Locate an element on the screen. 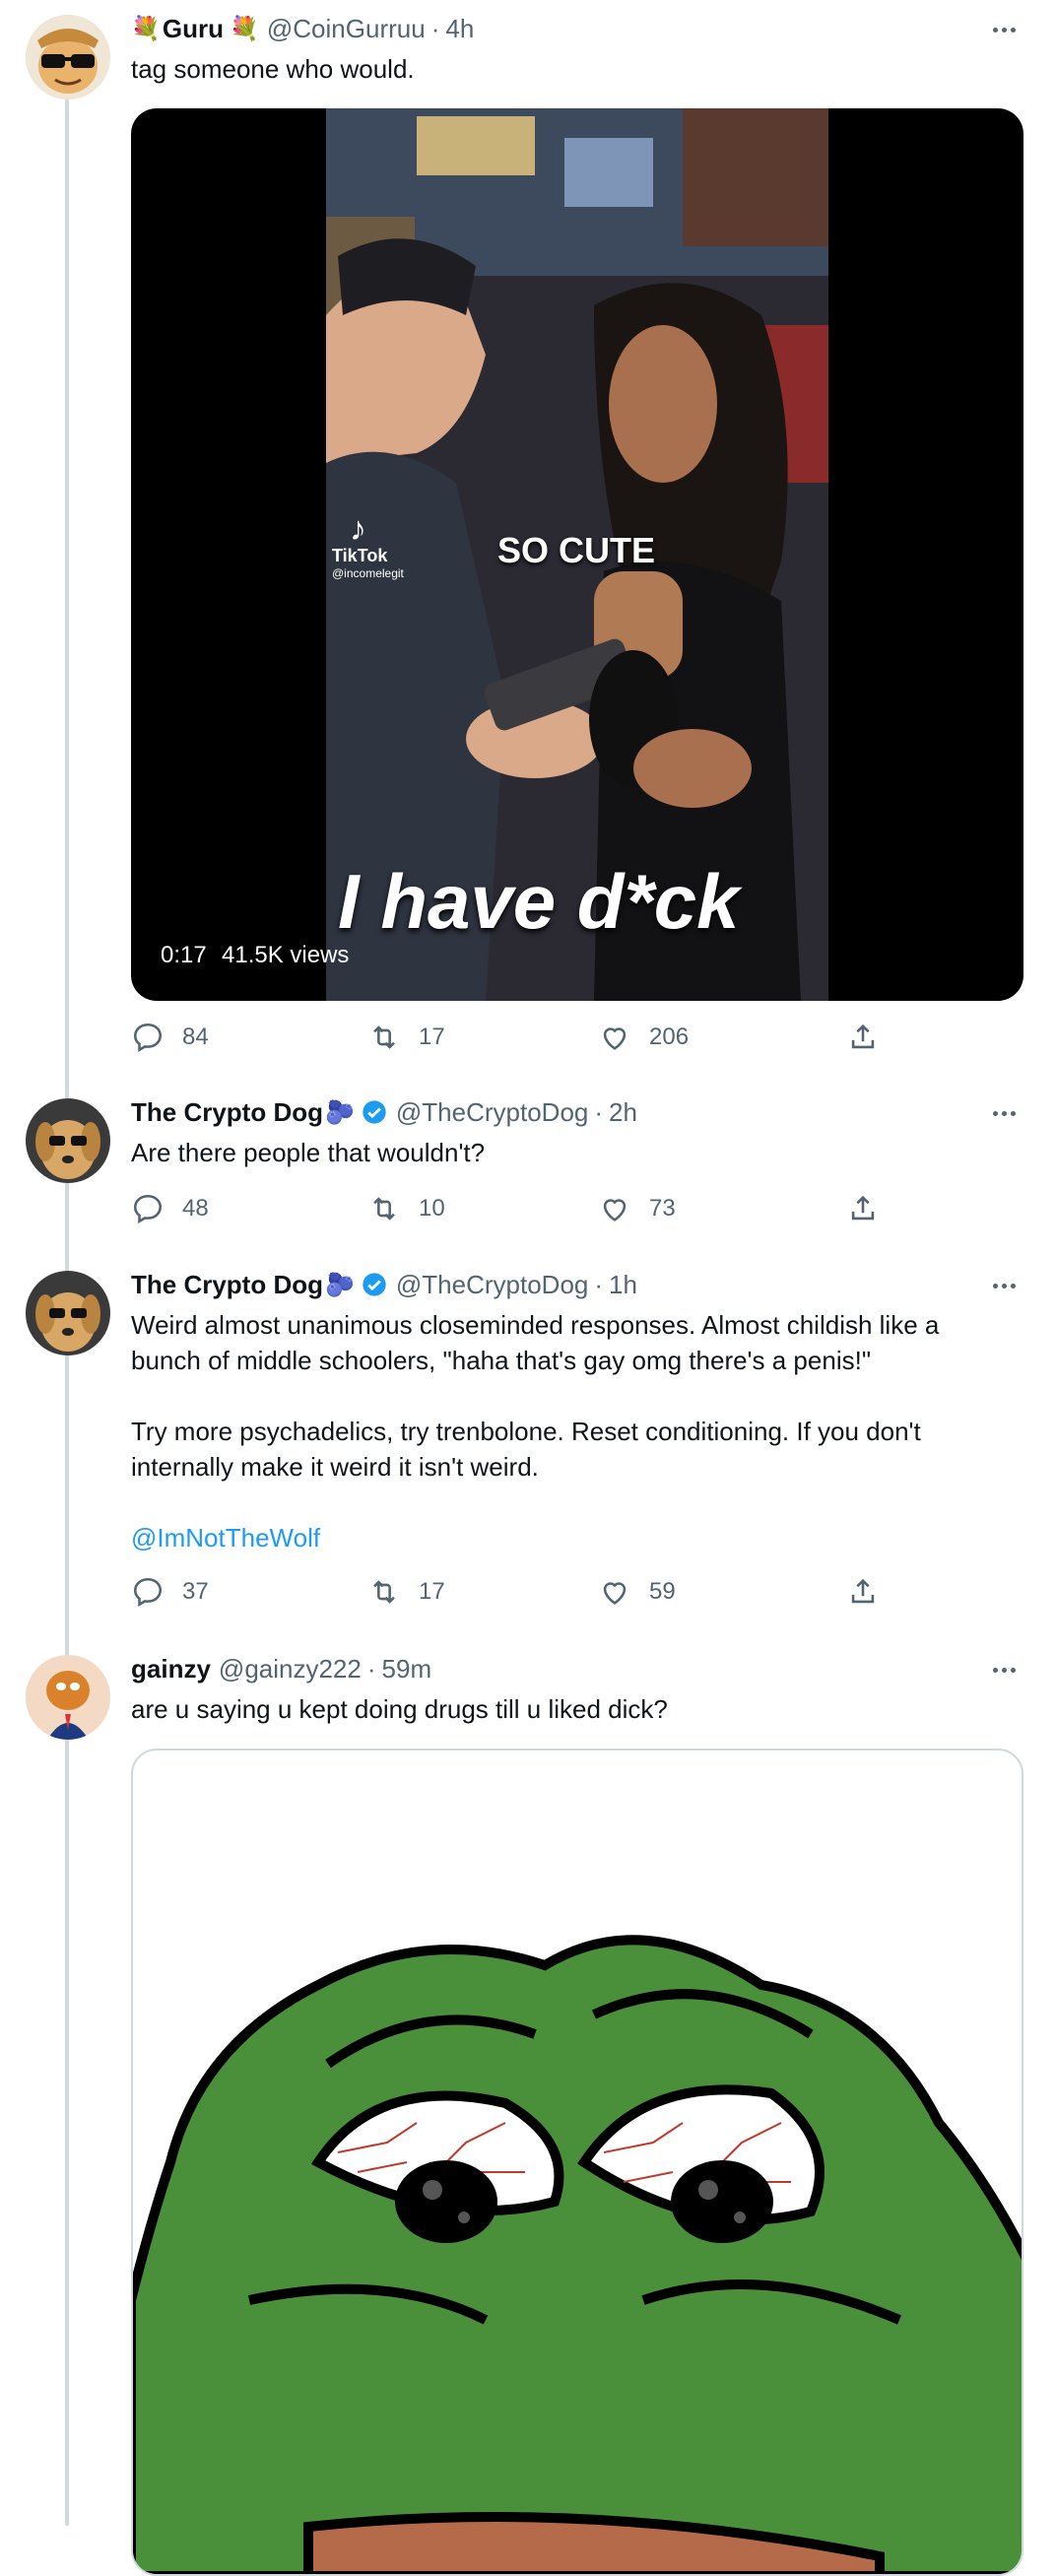  like-count: 73 is located at coordinates (662, 1208).